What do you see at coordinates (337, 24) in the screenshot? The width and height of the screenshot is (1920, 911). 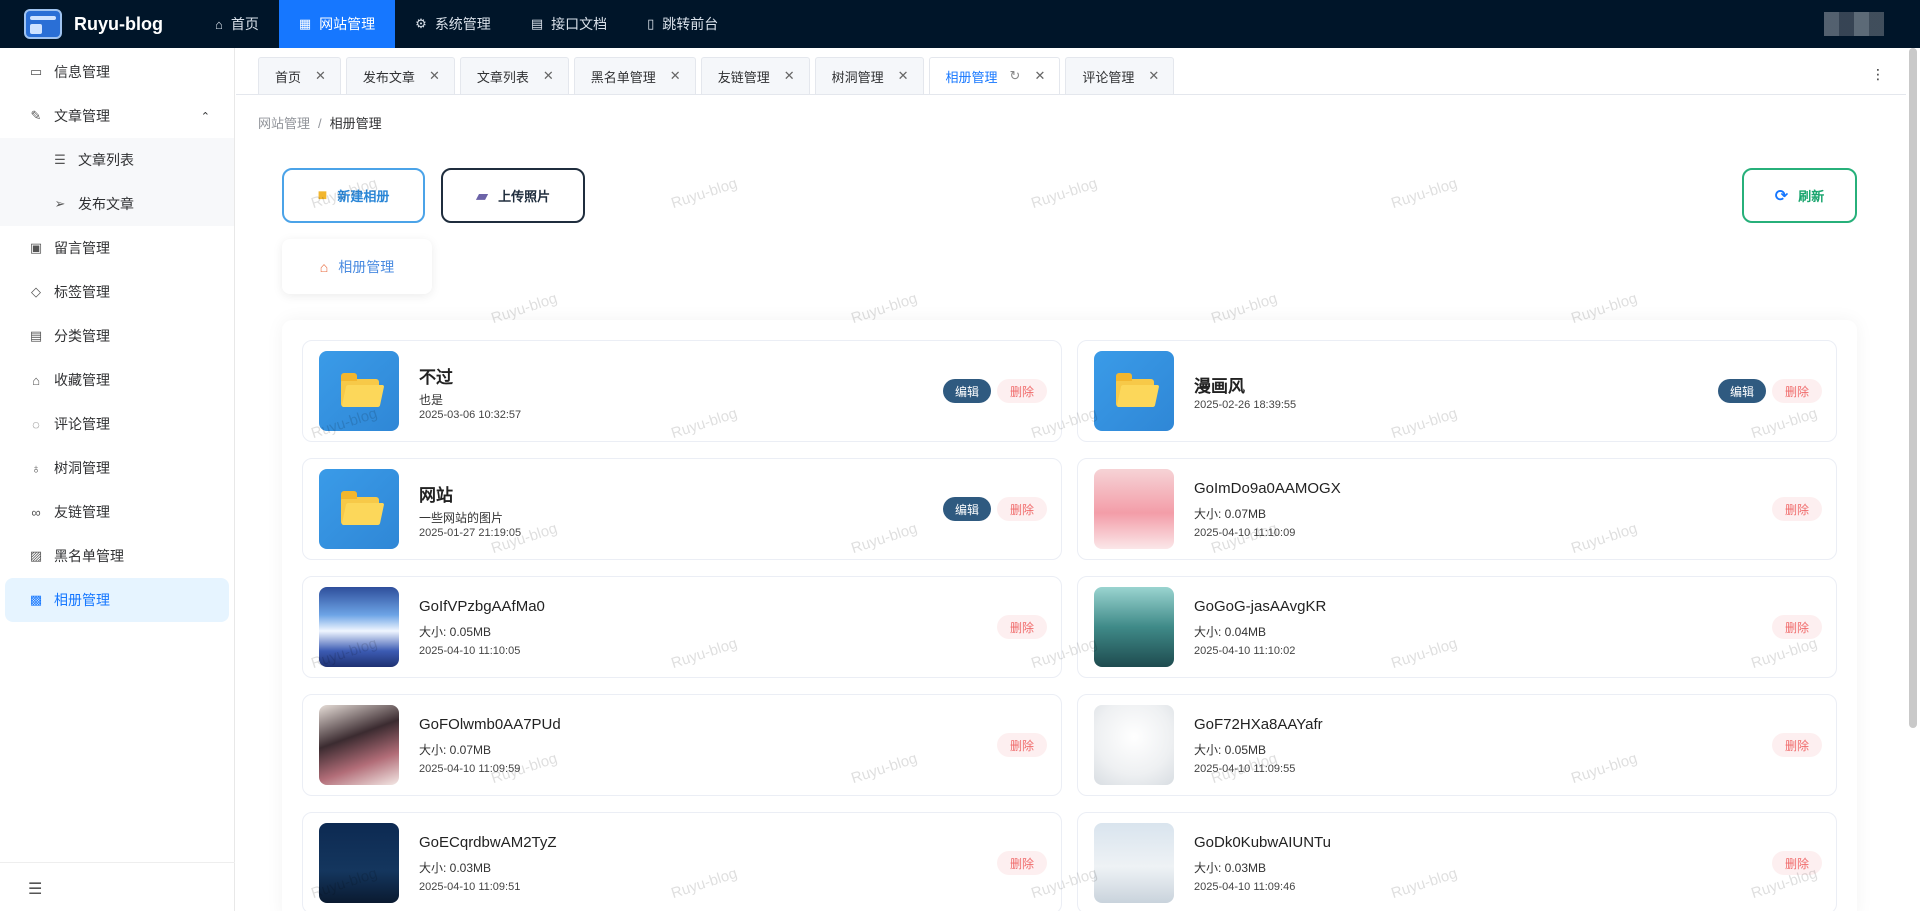 I see `topnav-item-site-management: ▦ 网站管理` at bounding box center [337, 24].